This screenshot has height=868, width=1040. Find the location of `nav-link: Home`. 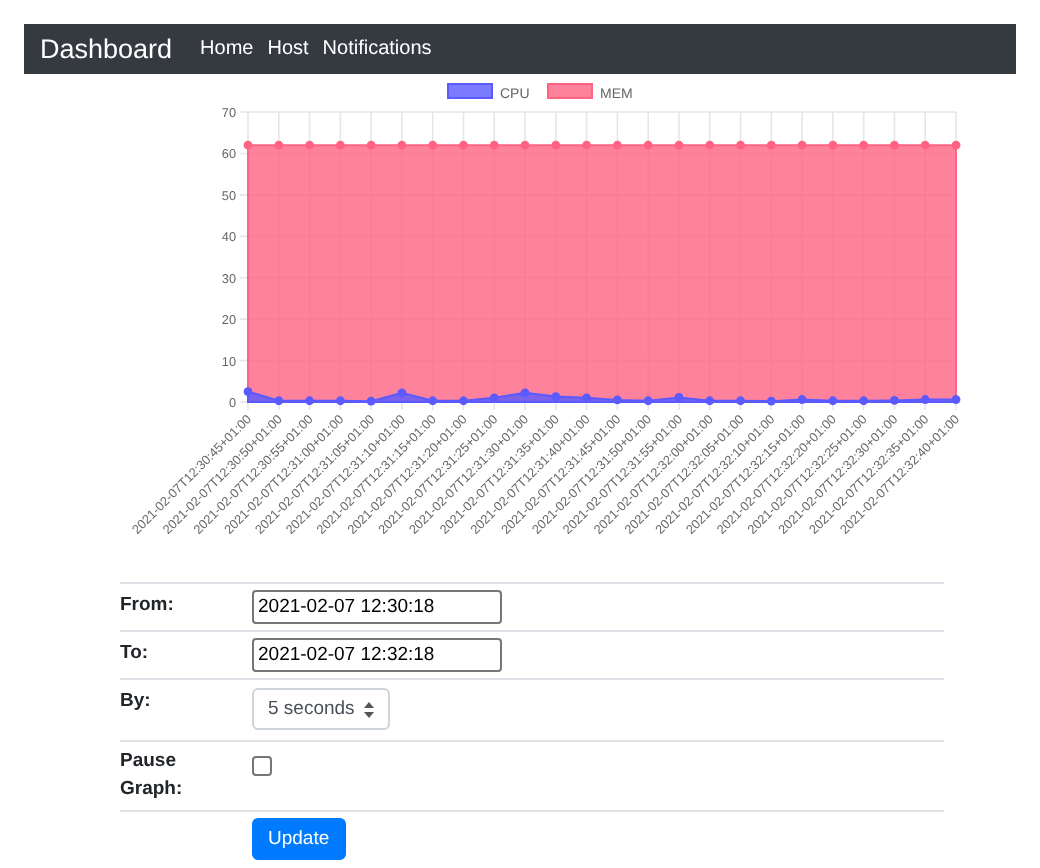

nav-link: Home is located at coordinates (227, 49).